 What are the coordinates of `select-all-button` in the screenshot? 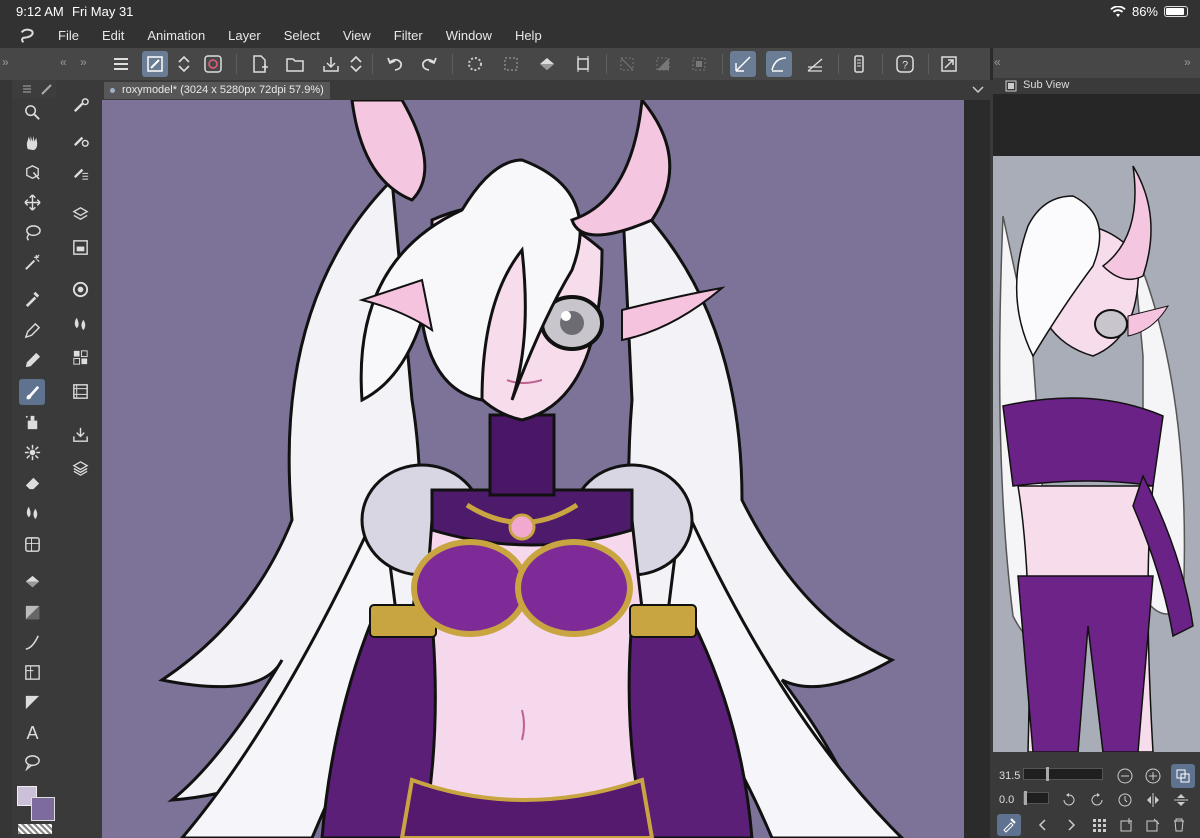 It's located at (511, 64).